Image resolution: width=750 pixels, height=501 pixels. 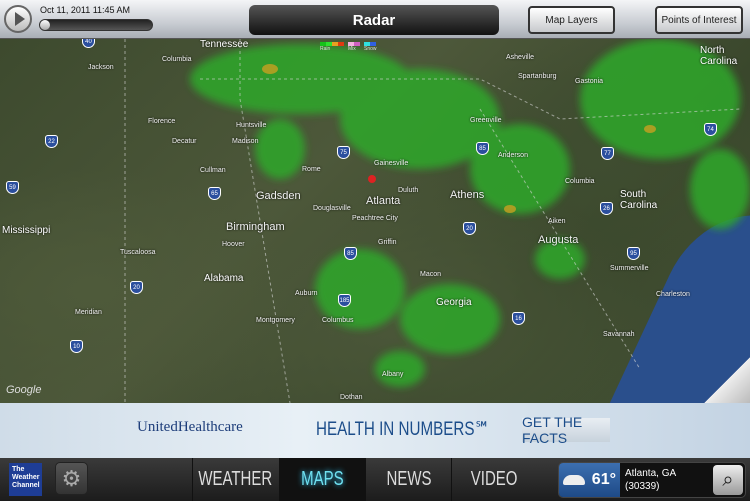 I want to click on location-text: Atlanta, GA (30339), so click(x=650, y=480).